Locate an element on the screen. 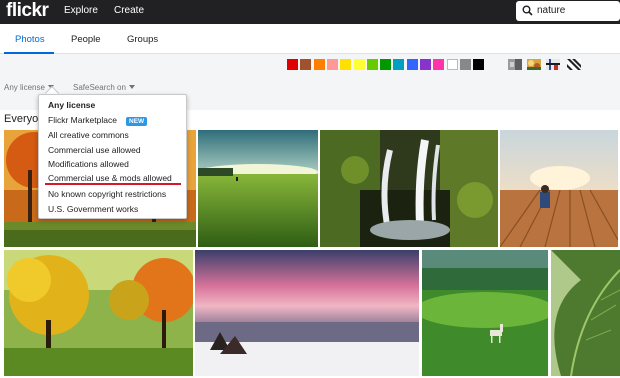  safesearch-dropdown: SafeSearch on is located at coordinates (104, 87).